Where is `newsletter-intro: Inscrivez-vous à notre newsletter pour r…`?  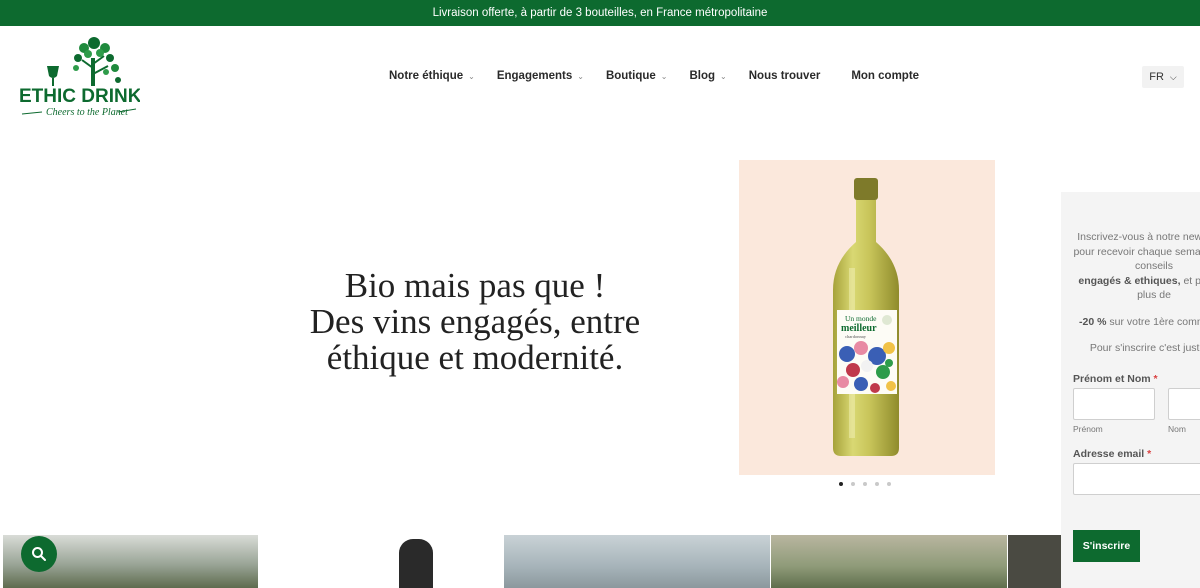 newsletter-intro: Inscrivez-vous à notre newsletter pour r… is located at coordinates (1134, 293).